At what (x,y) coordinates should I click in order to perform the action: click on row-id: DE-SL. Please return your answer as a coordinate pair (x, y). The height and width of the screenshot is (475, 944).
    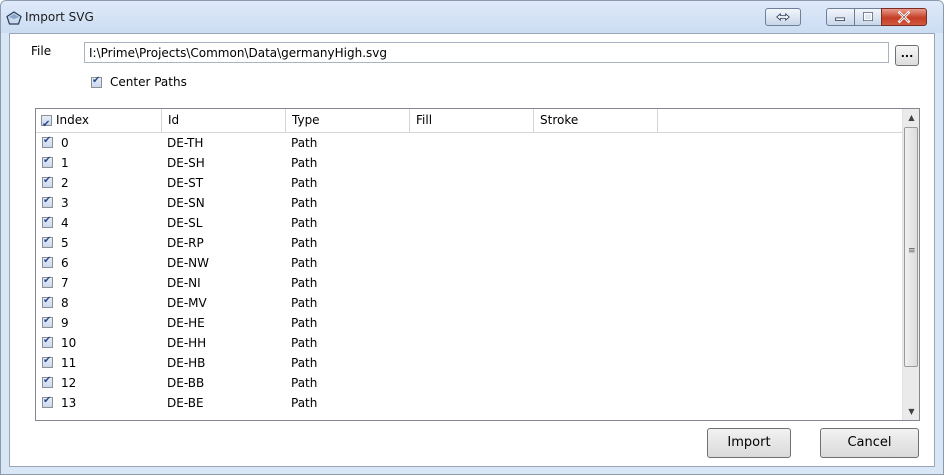
    Looking at the image, I should click on (185, 223).